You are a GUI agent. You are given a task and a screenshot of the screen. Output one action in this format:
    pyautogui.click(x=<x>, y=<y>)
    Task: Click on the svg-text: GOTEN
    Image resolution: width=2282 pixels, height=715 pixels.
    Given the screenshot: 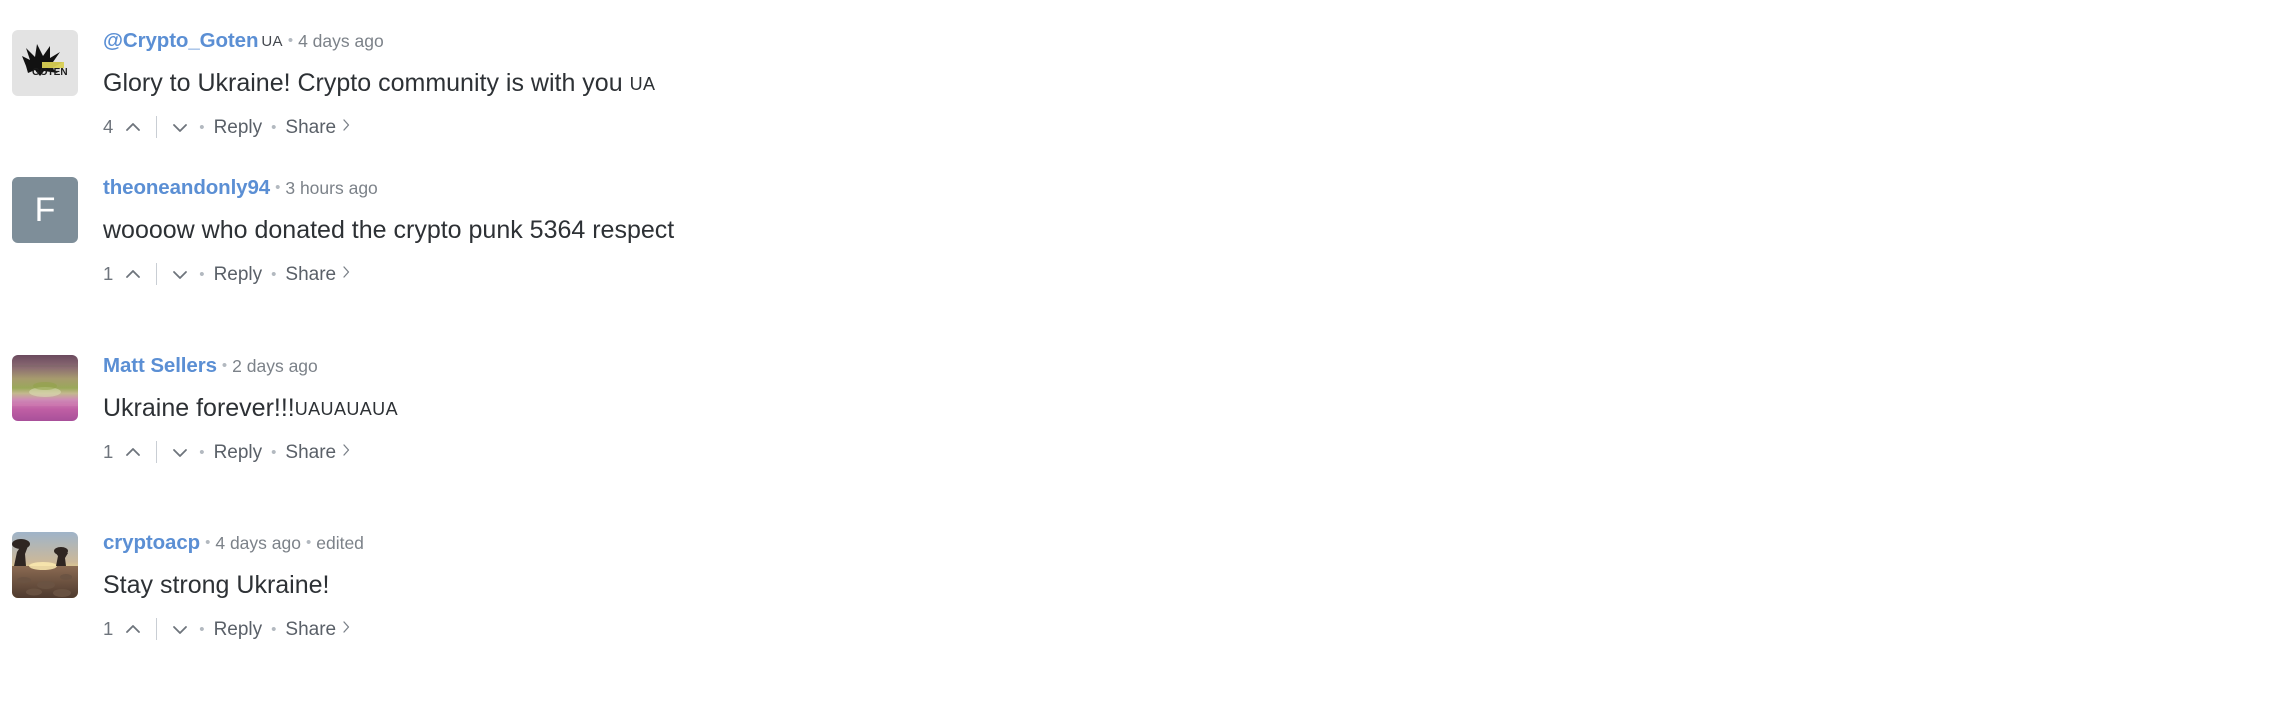 What is the action you would take?
    pyautogui.click(x=50, y=72)
    